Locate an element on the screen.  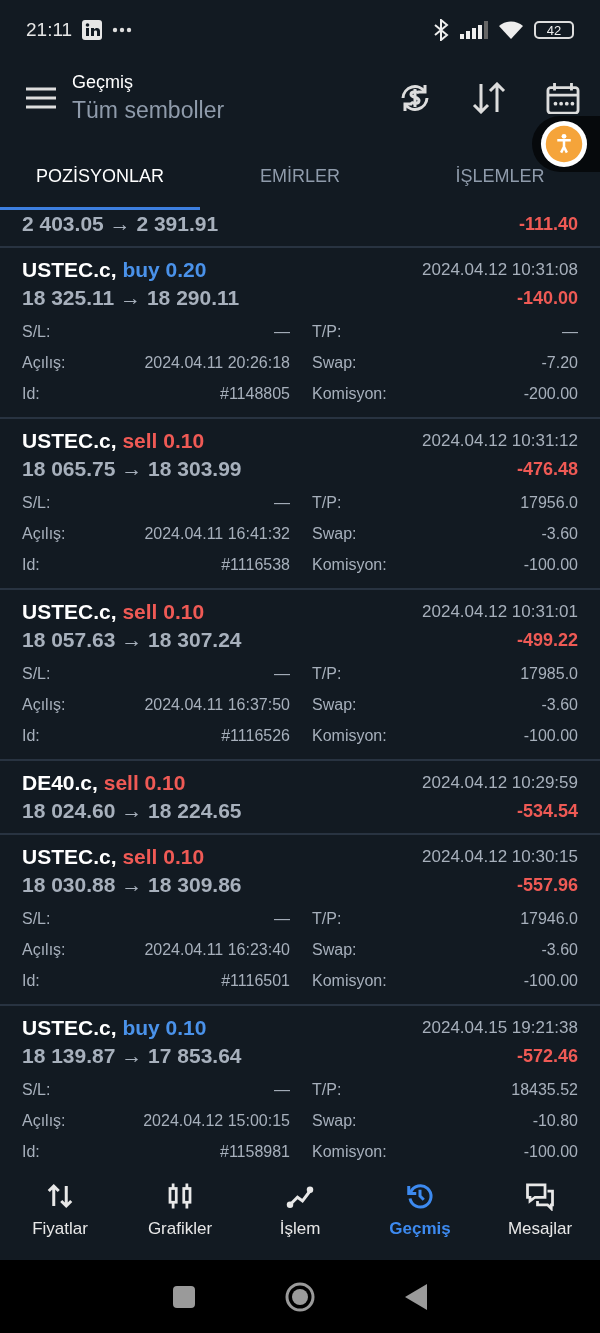
price-range: 18 024.60 → 18 224.65 is located at coordinates (132, 811).